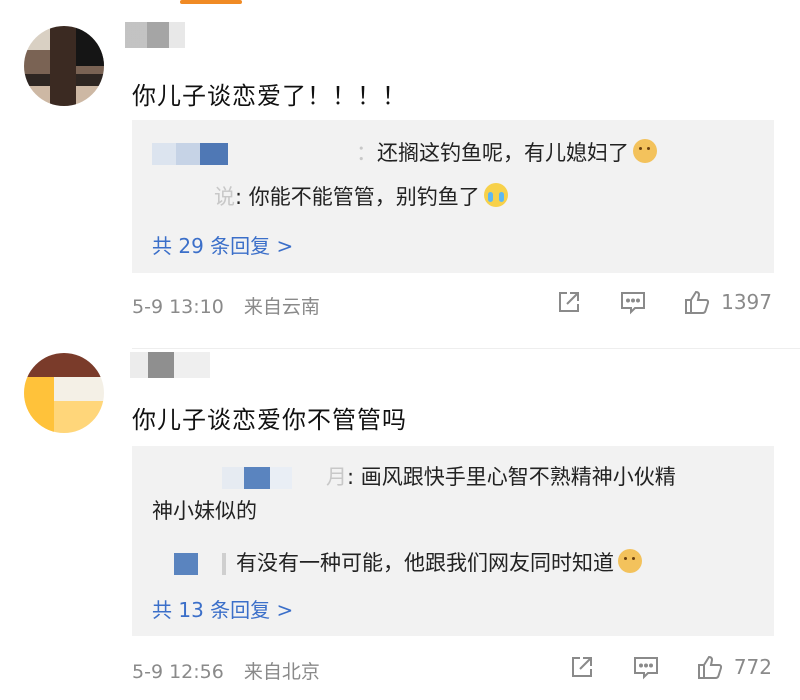 Image resolution: width=800 pixels, height=700 pixels. I want to click on reply-item: 说: 你能不能管管，别钓鱼了, so click(454, 197).